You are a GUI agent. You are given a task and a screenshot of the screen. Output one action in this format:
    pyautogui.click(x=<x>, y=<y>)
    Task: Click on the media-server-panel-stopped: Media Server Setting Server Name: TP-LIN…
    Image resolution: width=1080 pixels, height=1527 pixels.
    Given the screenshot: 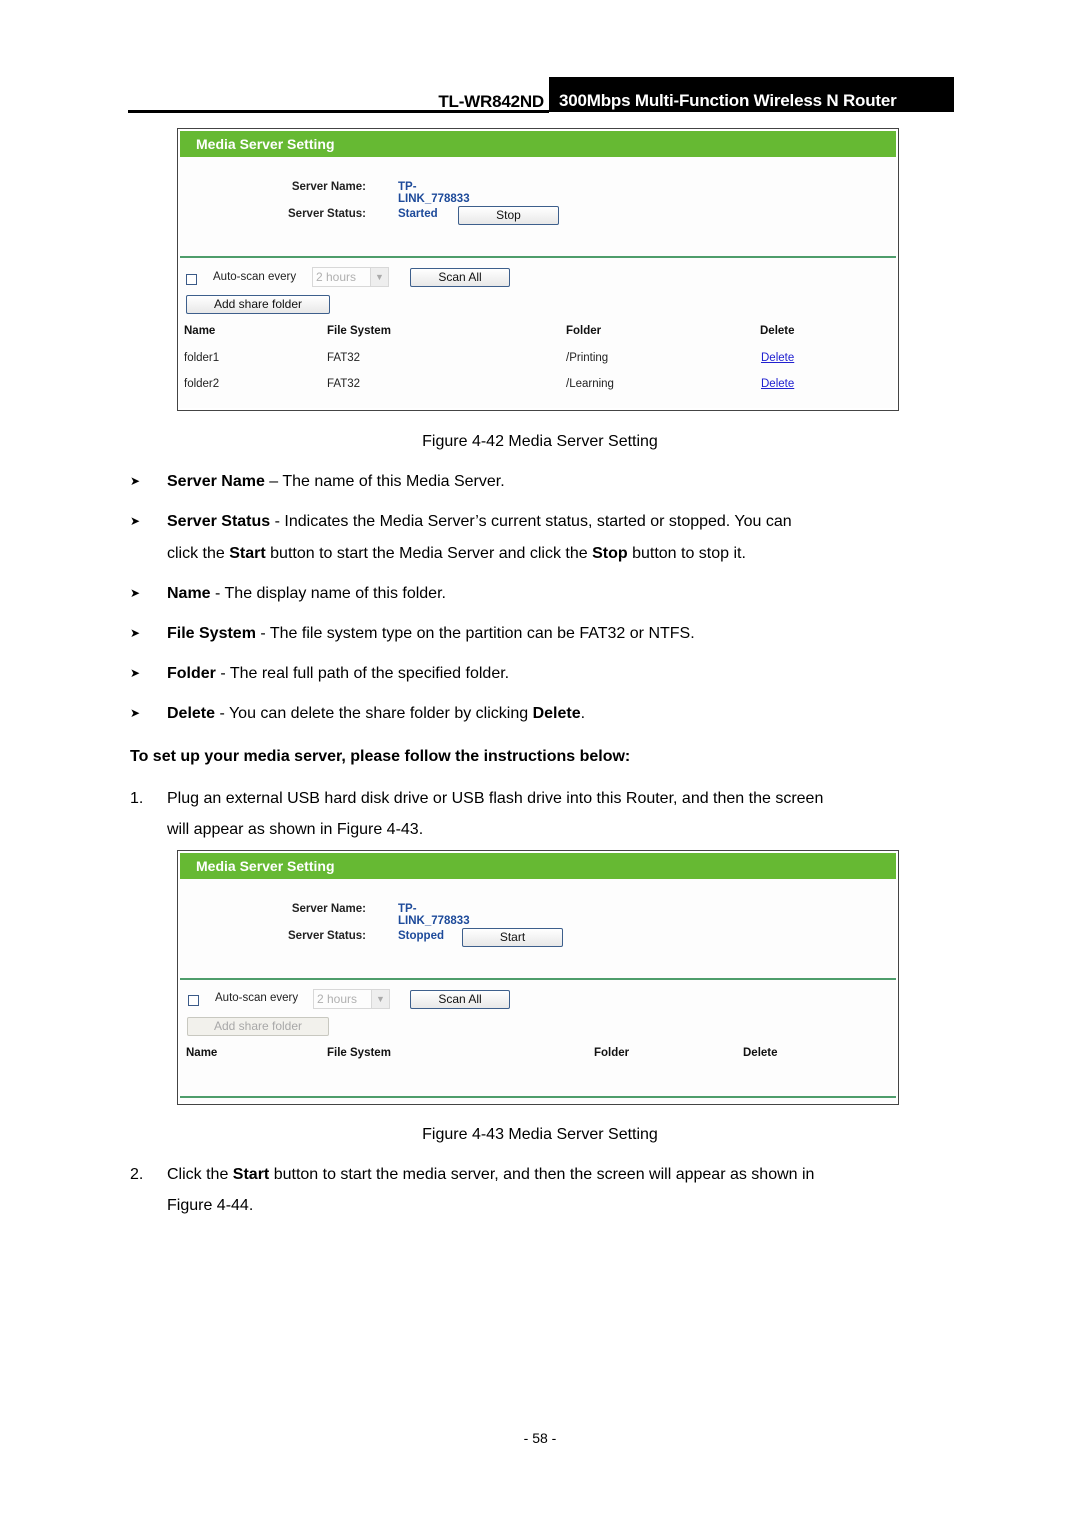 What is the action you would take?
    pyautogui.click(x=538, y=977)
    